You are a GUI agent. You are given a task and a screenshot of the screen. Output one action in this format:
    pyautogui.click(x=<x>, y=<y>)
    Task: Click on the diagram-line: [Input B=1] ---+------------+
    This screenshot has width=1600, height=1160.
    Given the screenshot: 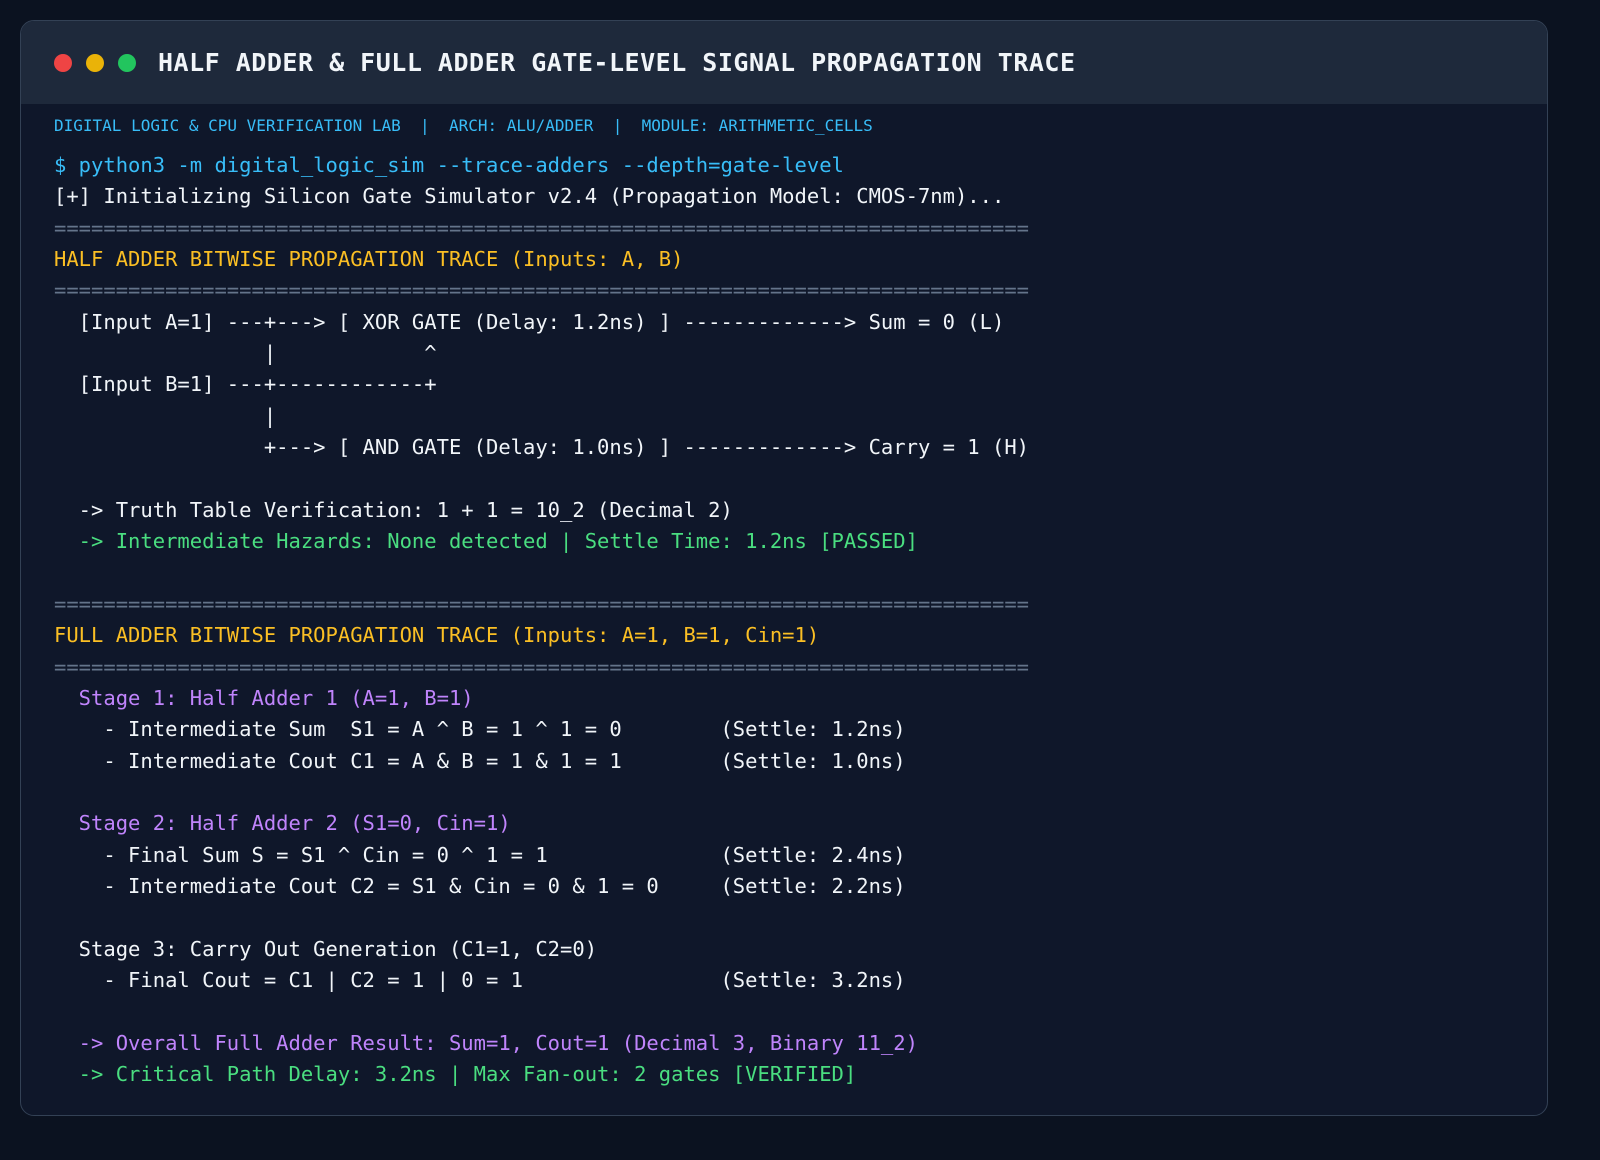 What is the action you would take?
    pyautogui.click(x=245, y=384)
    